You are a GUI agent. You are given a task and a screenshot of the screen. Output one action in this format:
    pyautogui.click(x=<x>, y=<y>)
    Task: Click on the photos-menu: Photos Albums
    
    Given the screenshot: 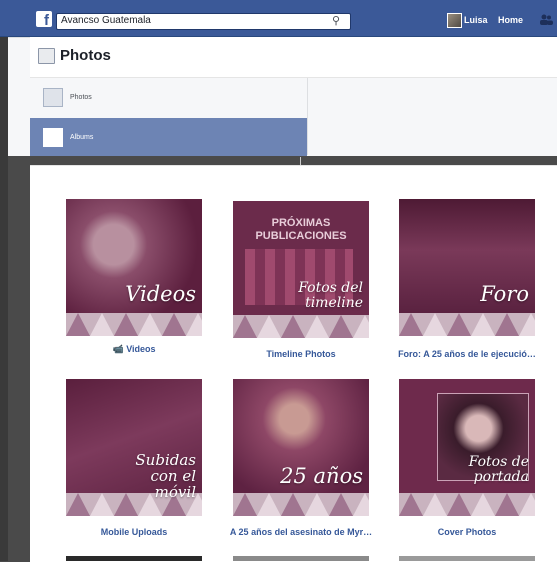 What is the action you would take?
    pyautogui.click(x=169, y=117)
    